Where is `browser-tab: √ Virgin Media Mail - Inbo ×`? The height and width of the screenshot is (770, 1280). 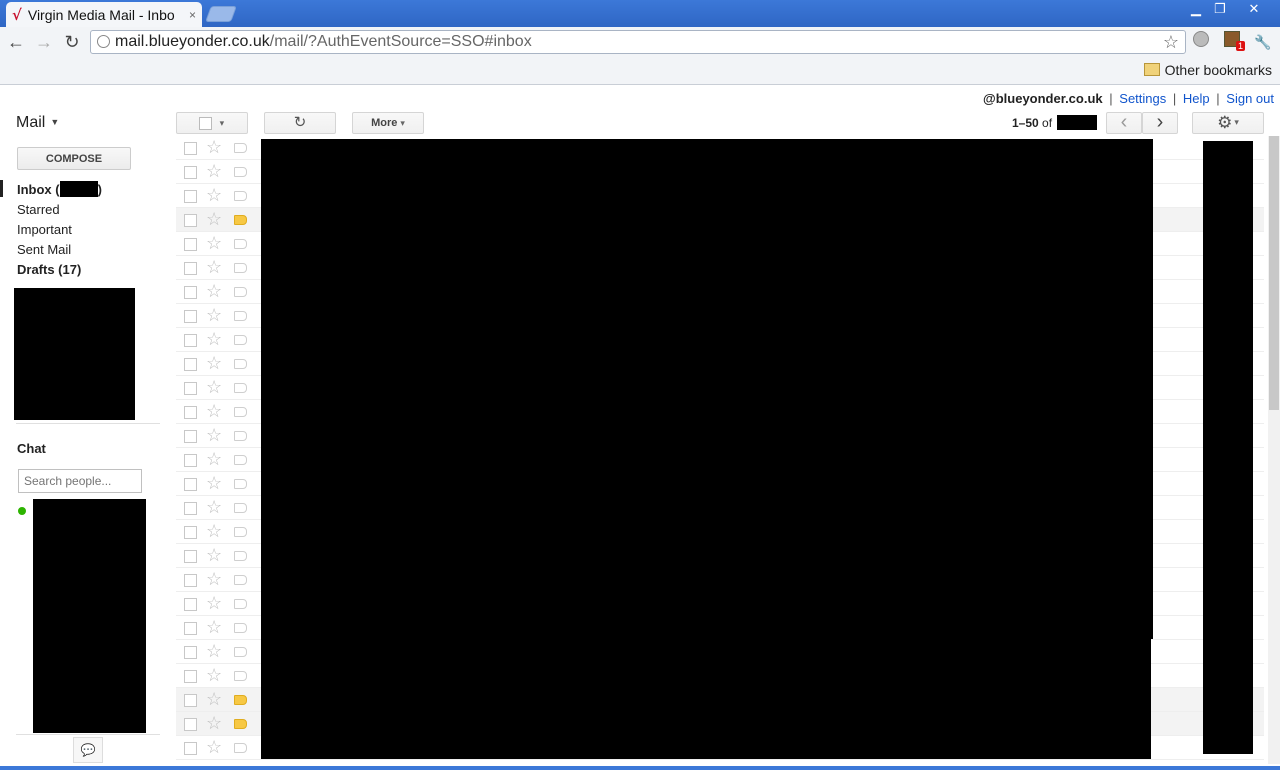
browser-tab: √ Virgin Media Mail - Inbo × is located at coordinates (104, 14).